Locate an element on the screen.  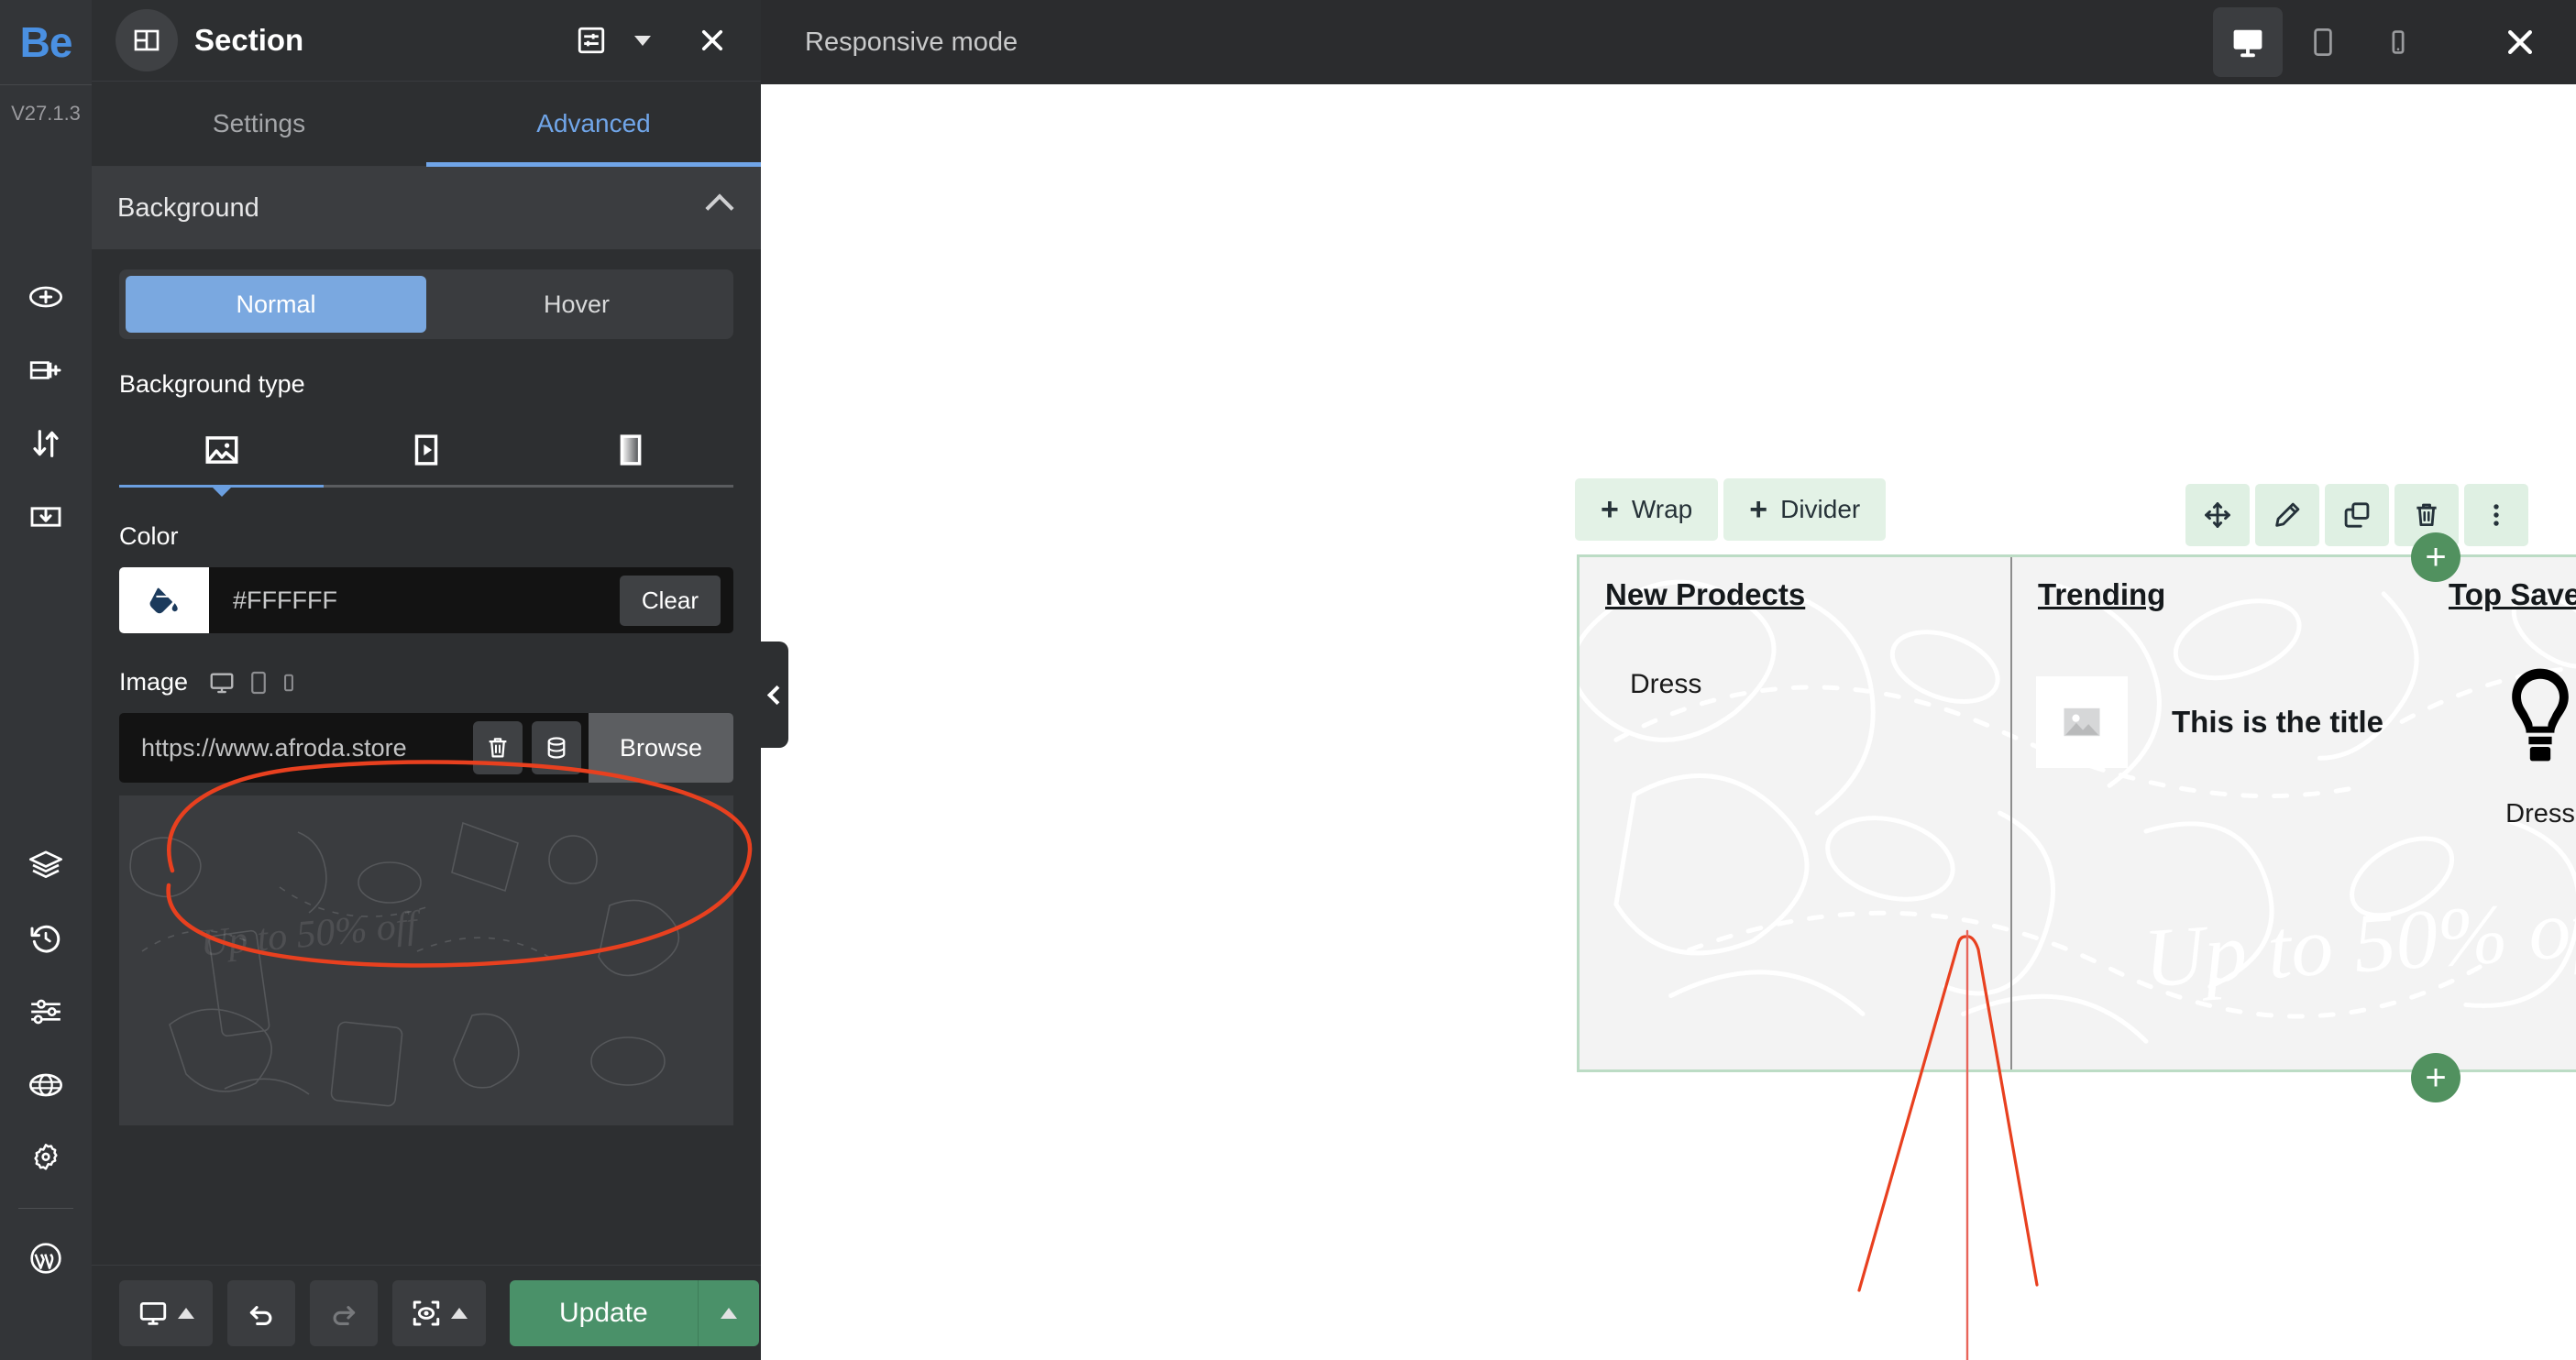
history-icon is located at coordinates (45, 939).